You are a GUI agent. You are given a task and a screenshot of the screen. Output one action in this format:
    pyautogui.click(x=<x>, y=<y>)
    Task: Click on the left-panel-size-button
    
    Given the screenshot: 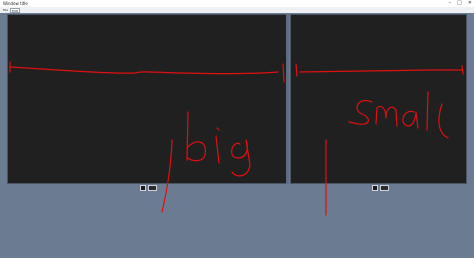 What is the action you would take?
    pyautogui.click(x=152, y=188)
    